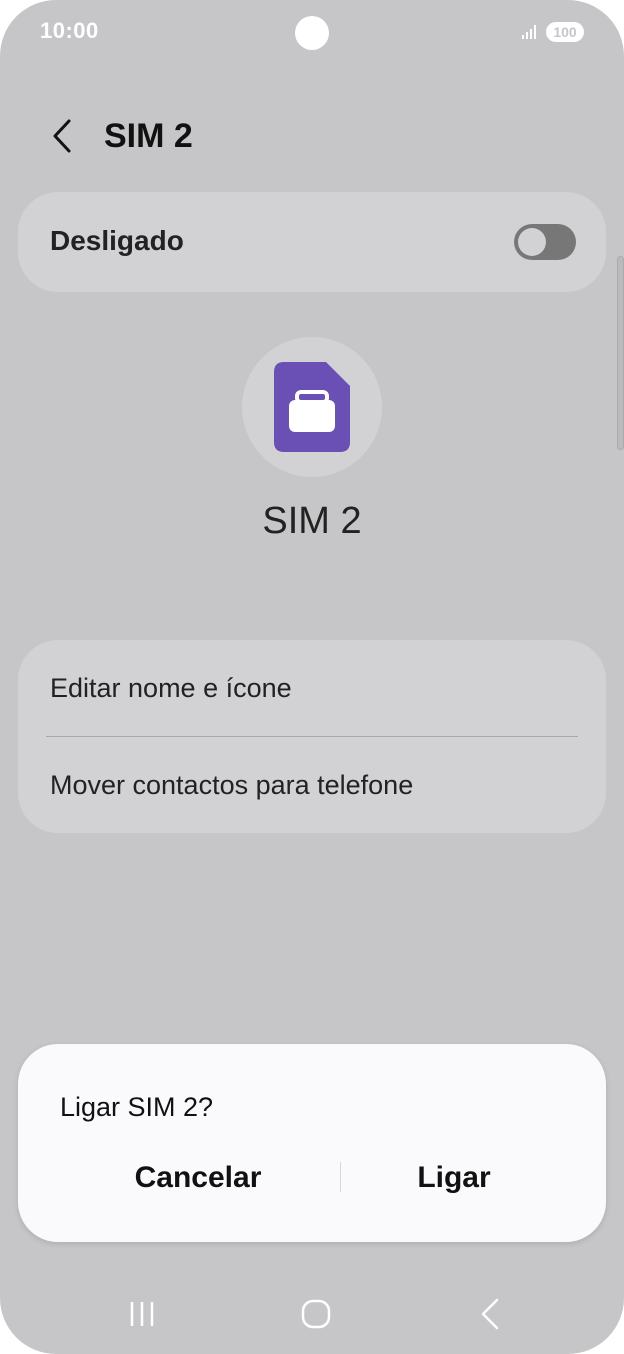 The width and height of the screenshot is (624, 1354). What do you see at coordinates (312, 521) in the screenshot?
I see `sim-name: SIM 2` at bounding box center [312, 521].